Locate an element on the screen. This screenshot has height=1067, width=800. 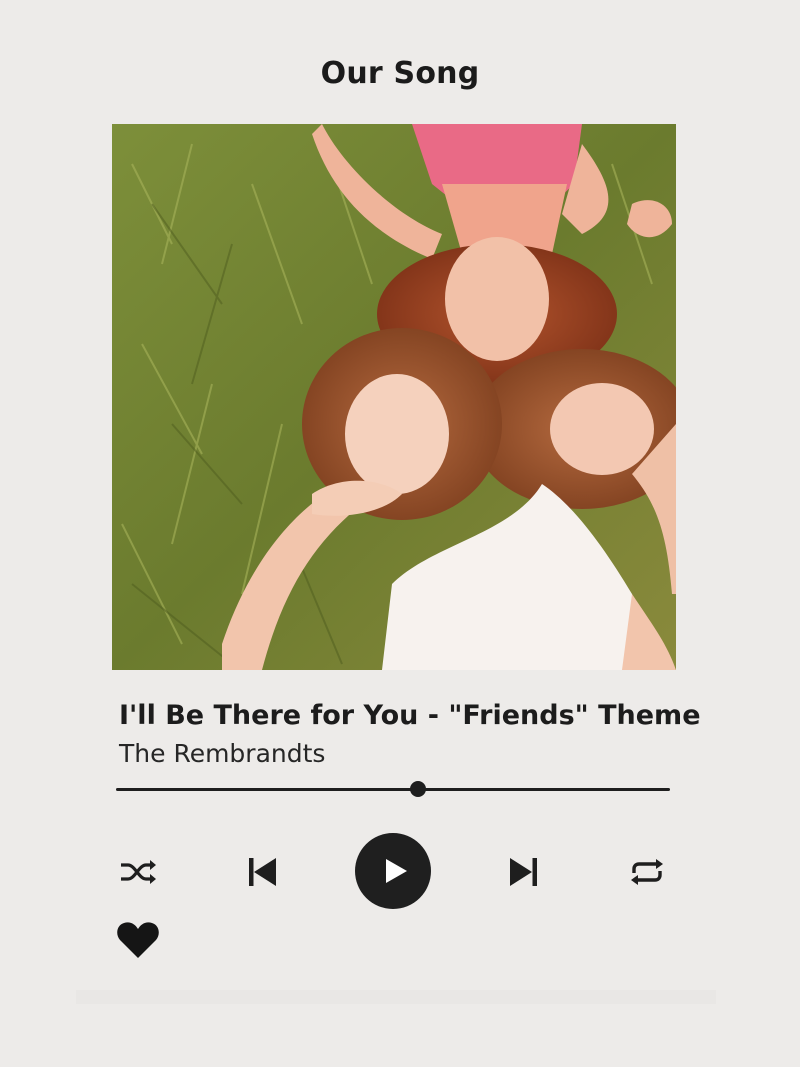
repeat-button is located at coordinates (647, 872).